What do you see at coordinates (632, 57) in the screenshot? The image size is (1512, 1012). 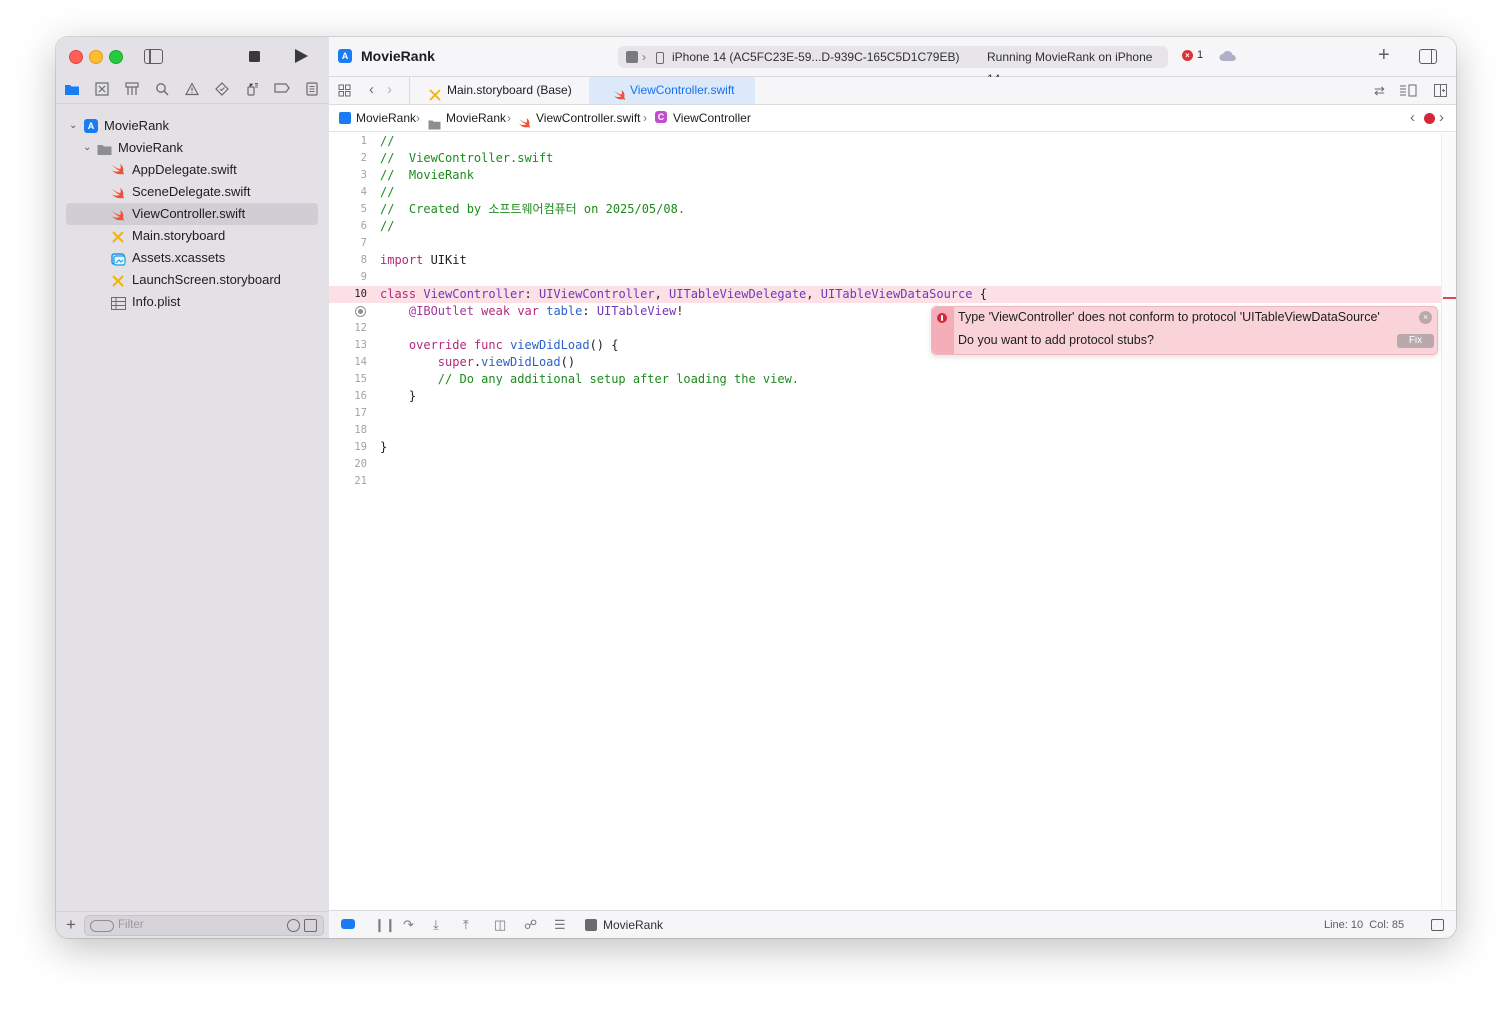 I see `scheme-app-icon` at bounding box center [632, 57].